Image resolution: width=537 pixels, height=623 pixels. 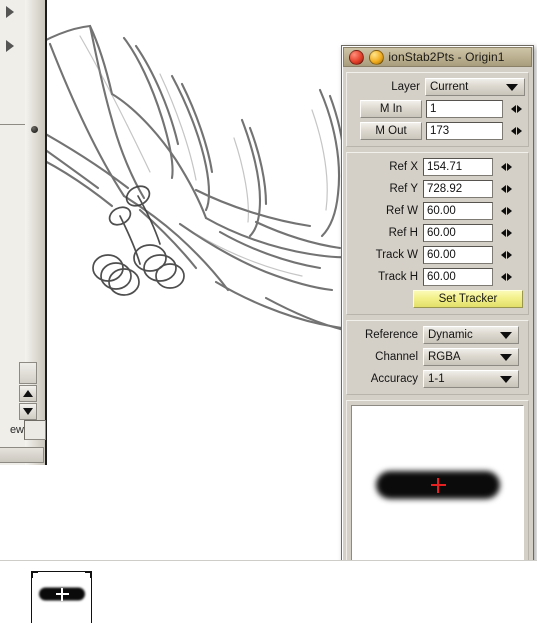 What do you see at coordinates (444, 357) in the screenshot?
I see `channel-select-value: RGBA` at bounding box center [444, 357].